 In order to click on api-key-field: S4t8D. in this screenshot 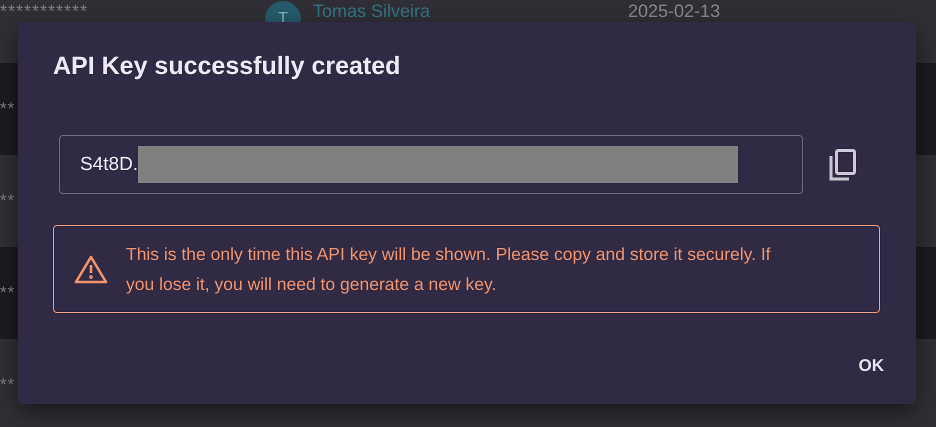, I will do `click(431, 164)`.